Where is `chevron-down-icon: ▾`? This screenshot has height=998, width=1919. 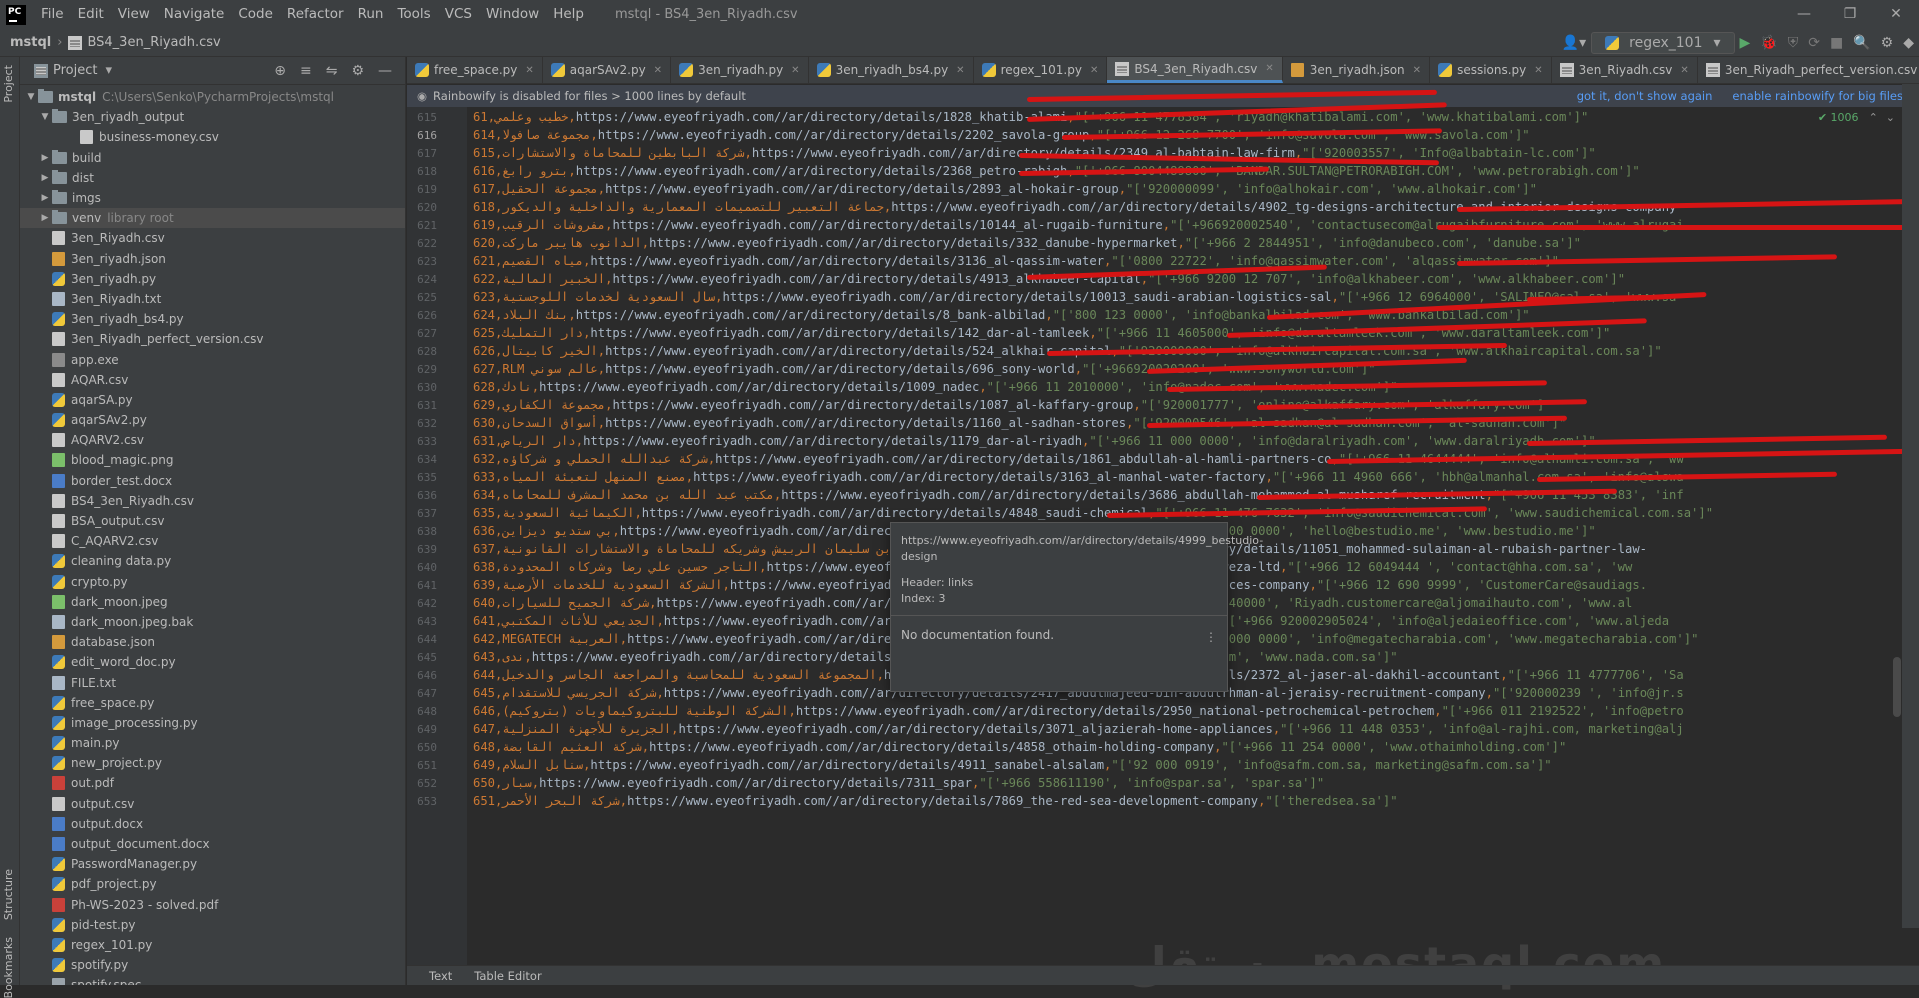
chevron-down-icon: ▾ is located at coordinates (108, 70).